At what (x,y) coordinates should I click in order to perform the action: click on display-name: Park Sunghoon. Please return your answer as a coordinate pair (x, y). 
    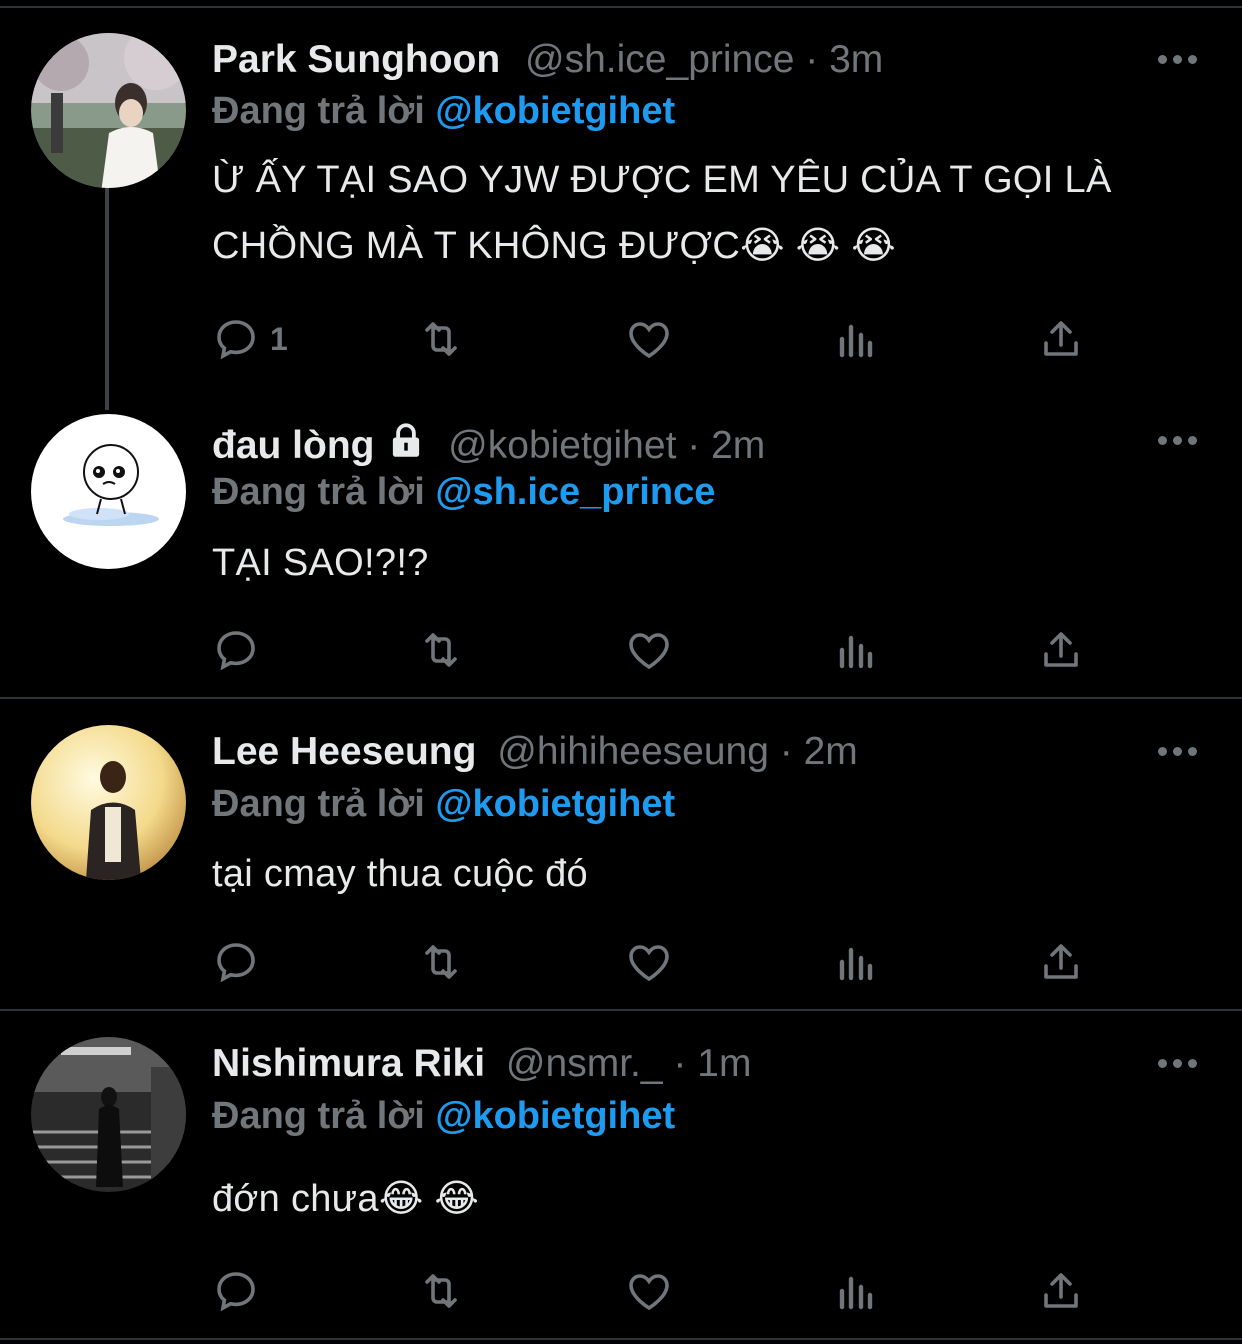
    Looking at the image, I should click on (356, 59).